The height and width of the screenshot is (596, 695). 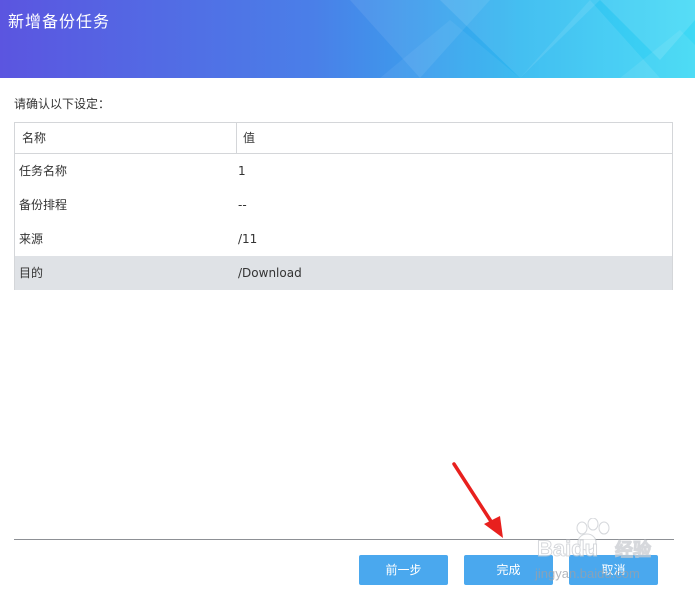 What do you see at coordinates (34, 138) in the screenshot?
I see `column-header-name: 名称` at bounding box center [34, 138].